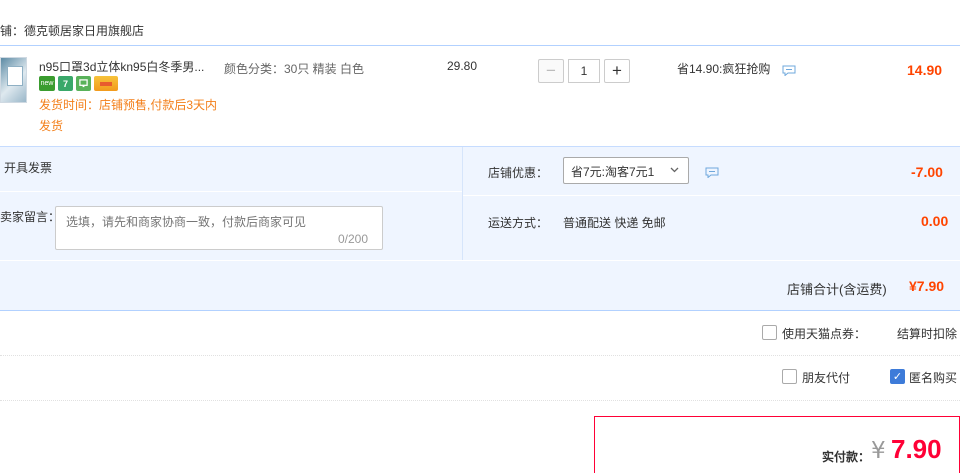 The height and width of the screenshot is (473, 973). I want to click on quantity-stepper: − +, so click(584, 71).